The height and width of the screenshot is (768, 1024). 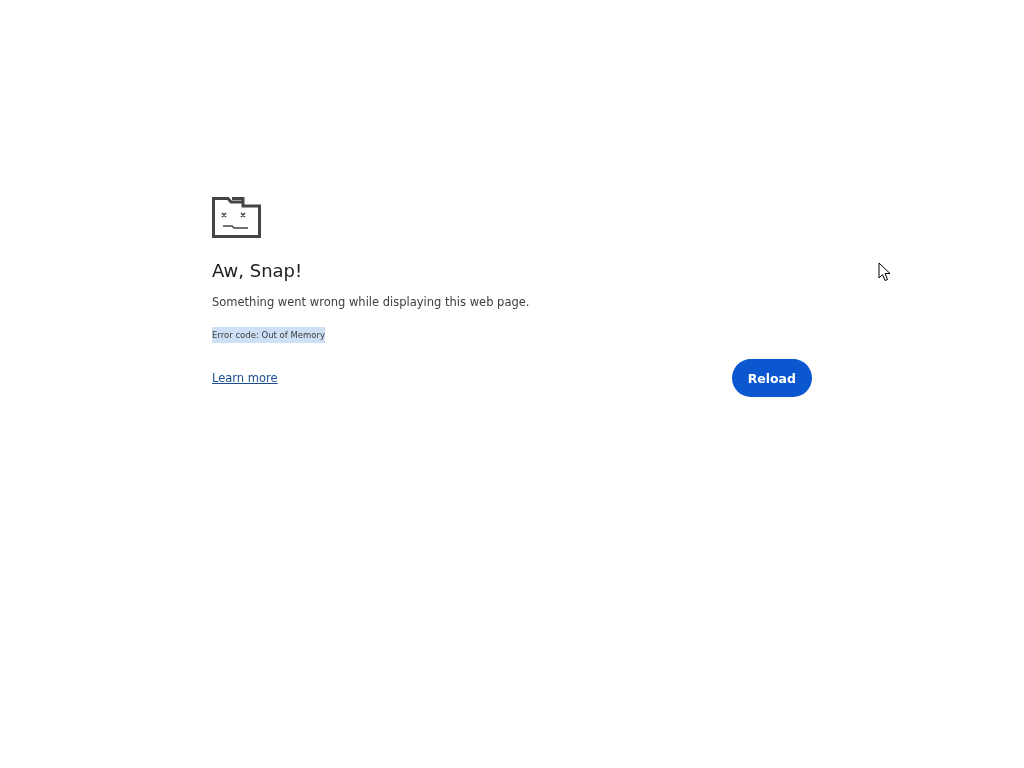 What do you see at coordinates (245, 378) in the screenshot?
I see `learn-more-link: Learn more` at bounding box center [245, 378].